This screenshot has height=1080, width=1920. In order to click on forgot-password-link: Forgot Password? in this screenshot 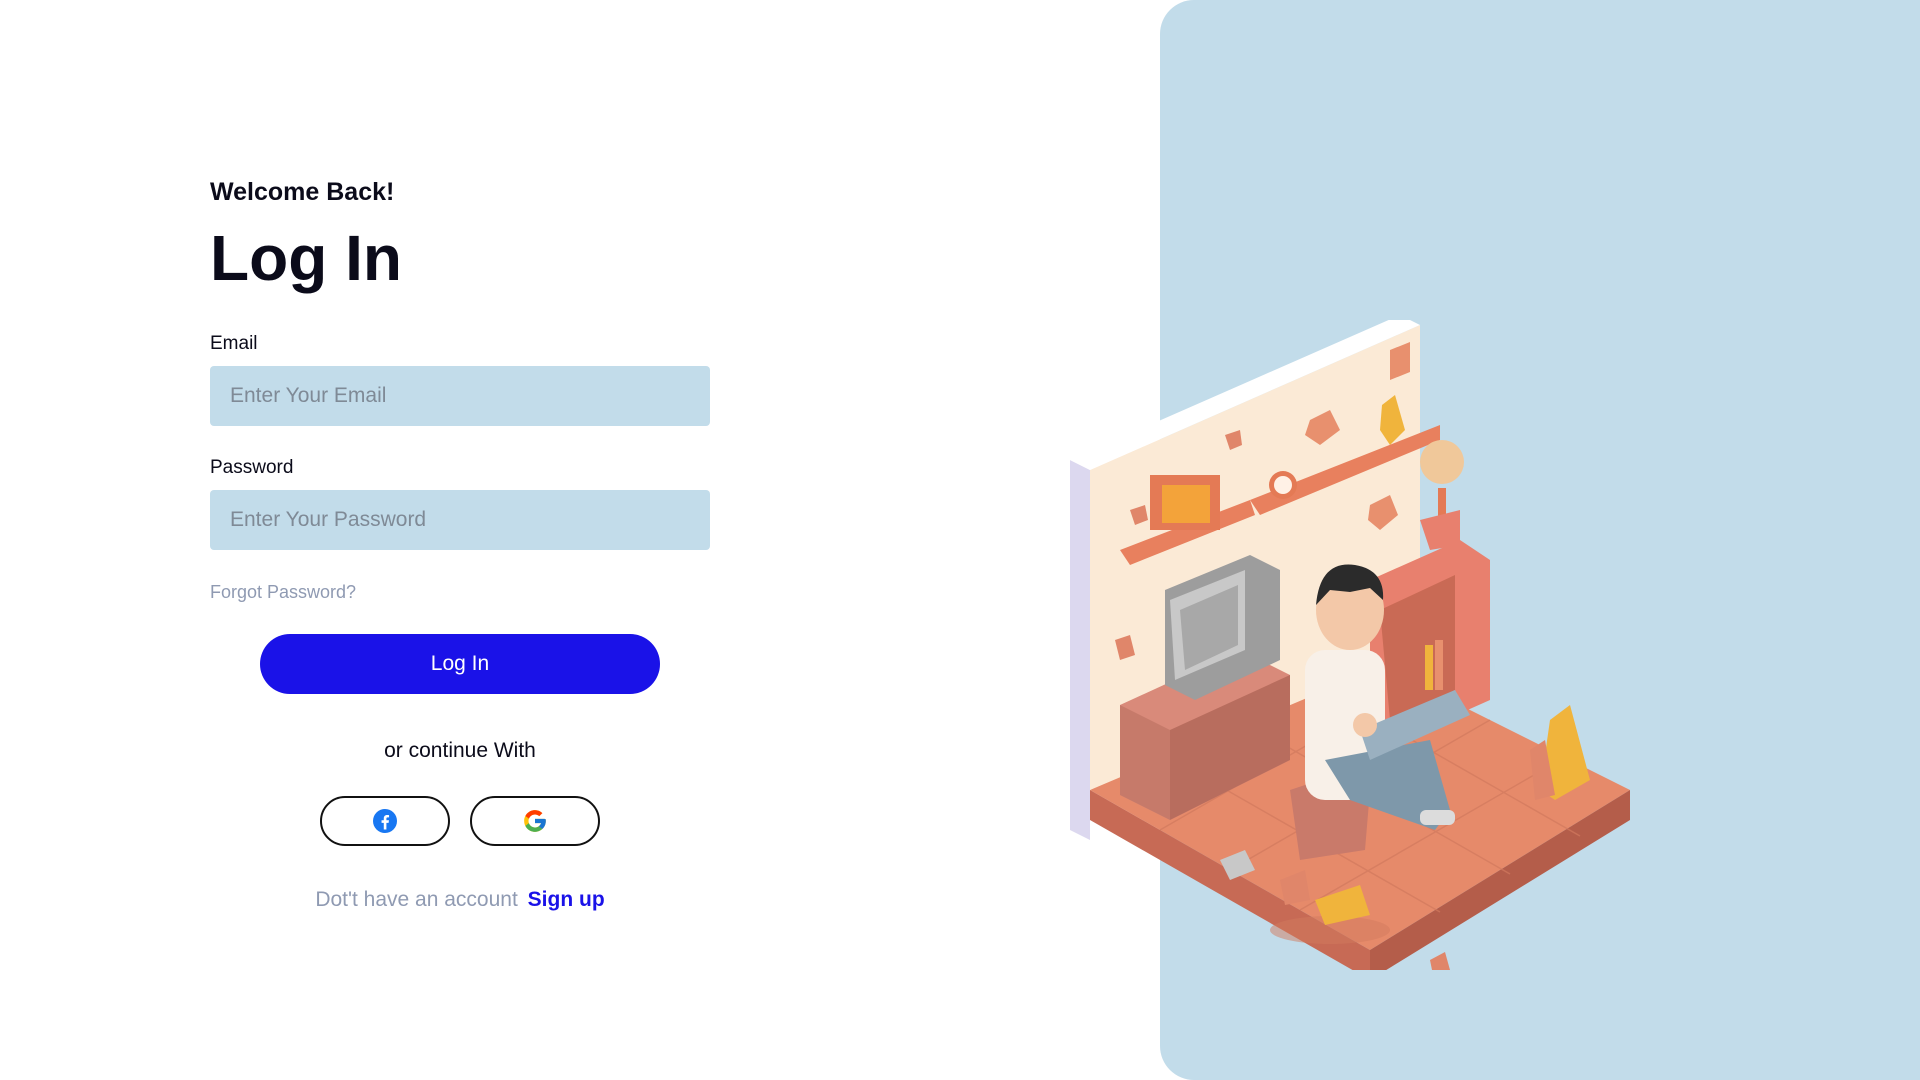, I will do `click(283, 592)`.